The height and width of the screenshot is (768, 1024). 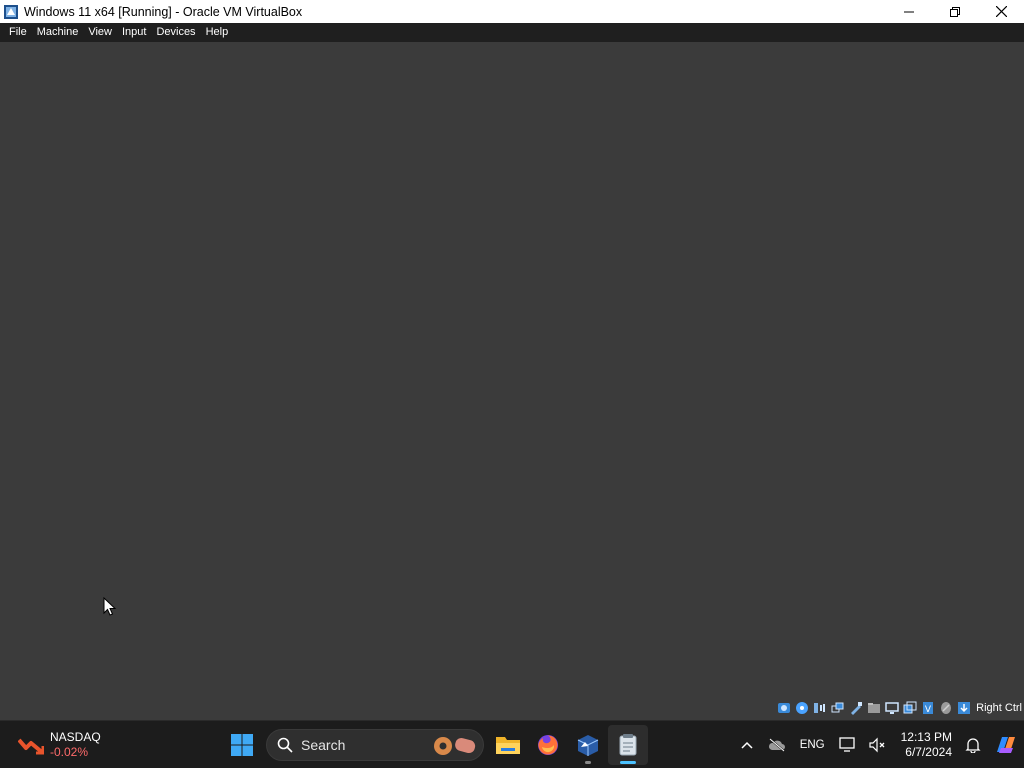 I want to click on close-icon, so click(x=1001, y=11).